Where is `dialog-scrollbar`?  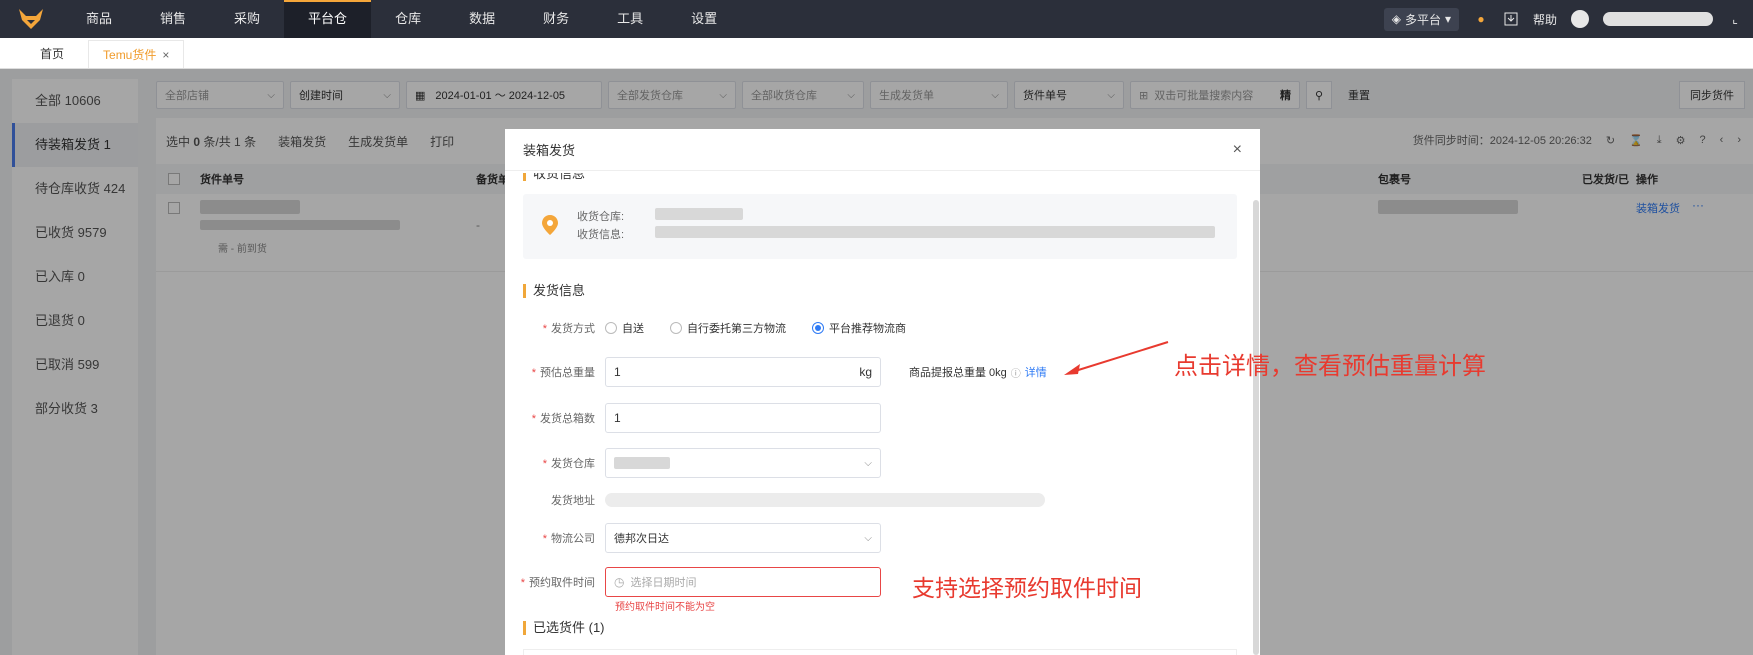 dialog-scrollbar is located at coordinates (1256, 427).